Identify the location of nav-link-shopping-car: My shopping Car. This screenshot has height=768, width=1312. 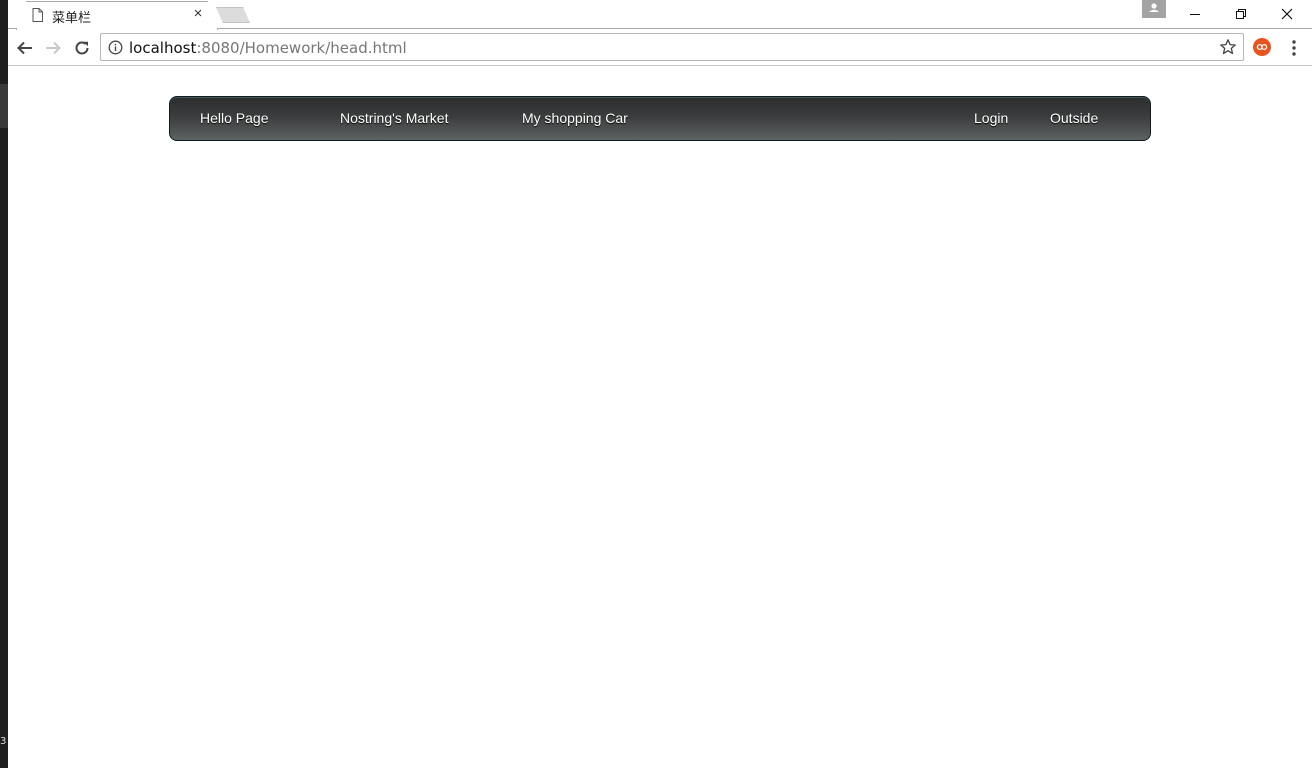
(575, 118).